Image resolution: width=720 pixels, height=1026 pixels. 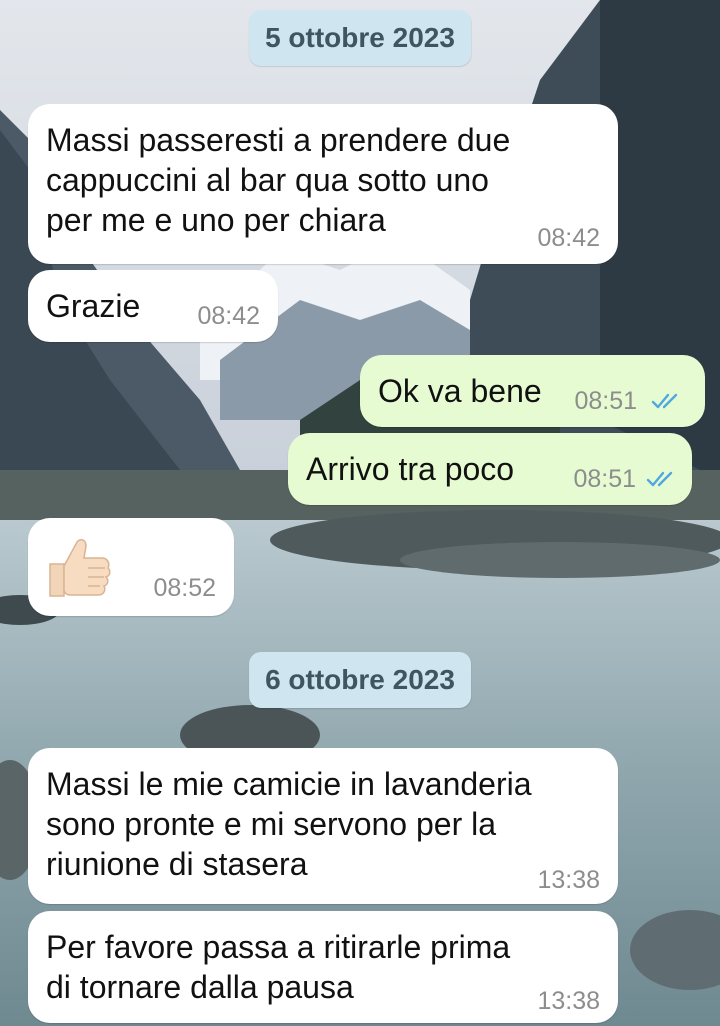 I want to click on message-text: Grazie, so click(x=93, y=306).